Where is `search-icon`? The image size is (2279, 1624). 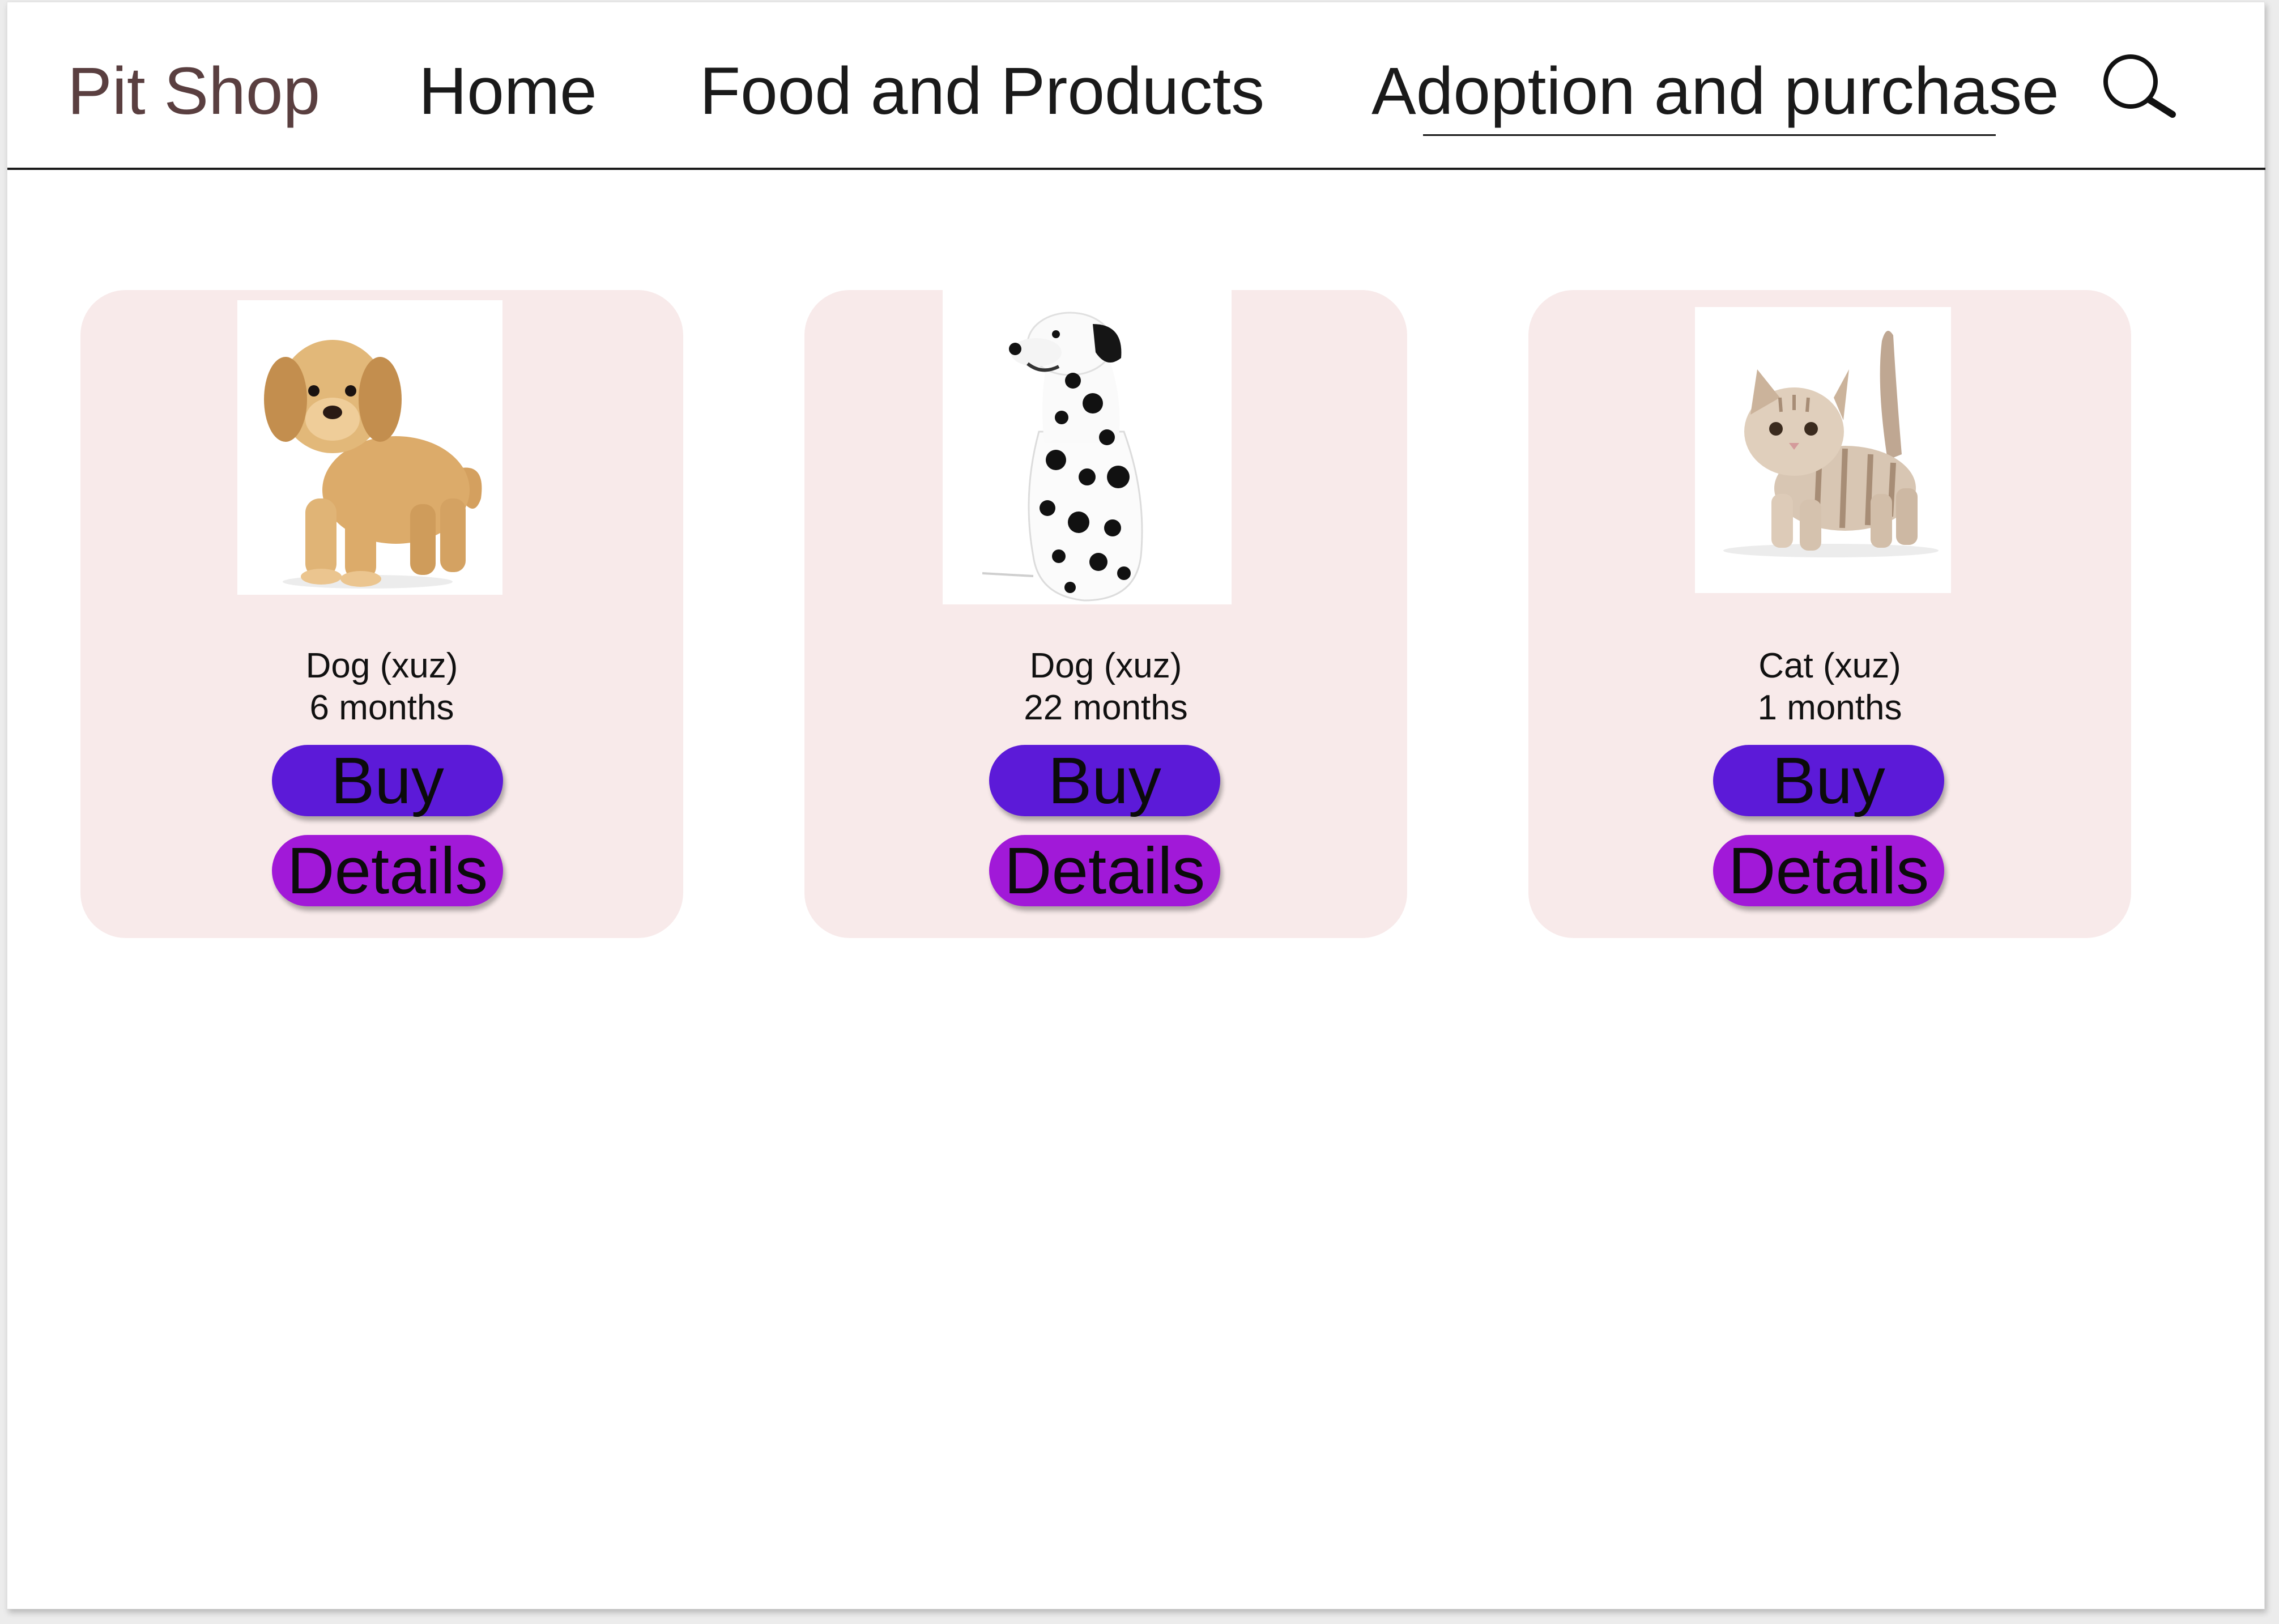 search-icon is located at coordinates (2139, 86).